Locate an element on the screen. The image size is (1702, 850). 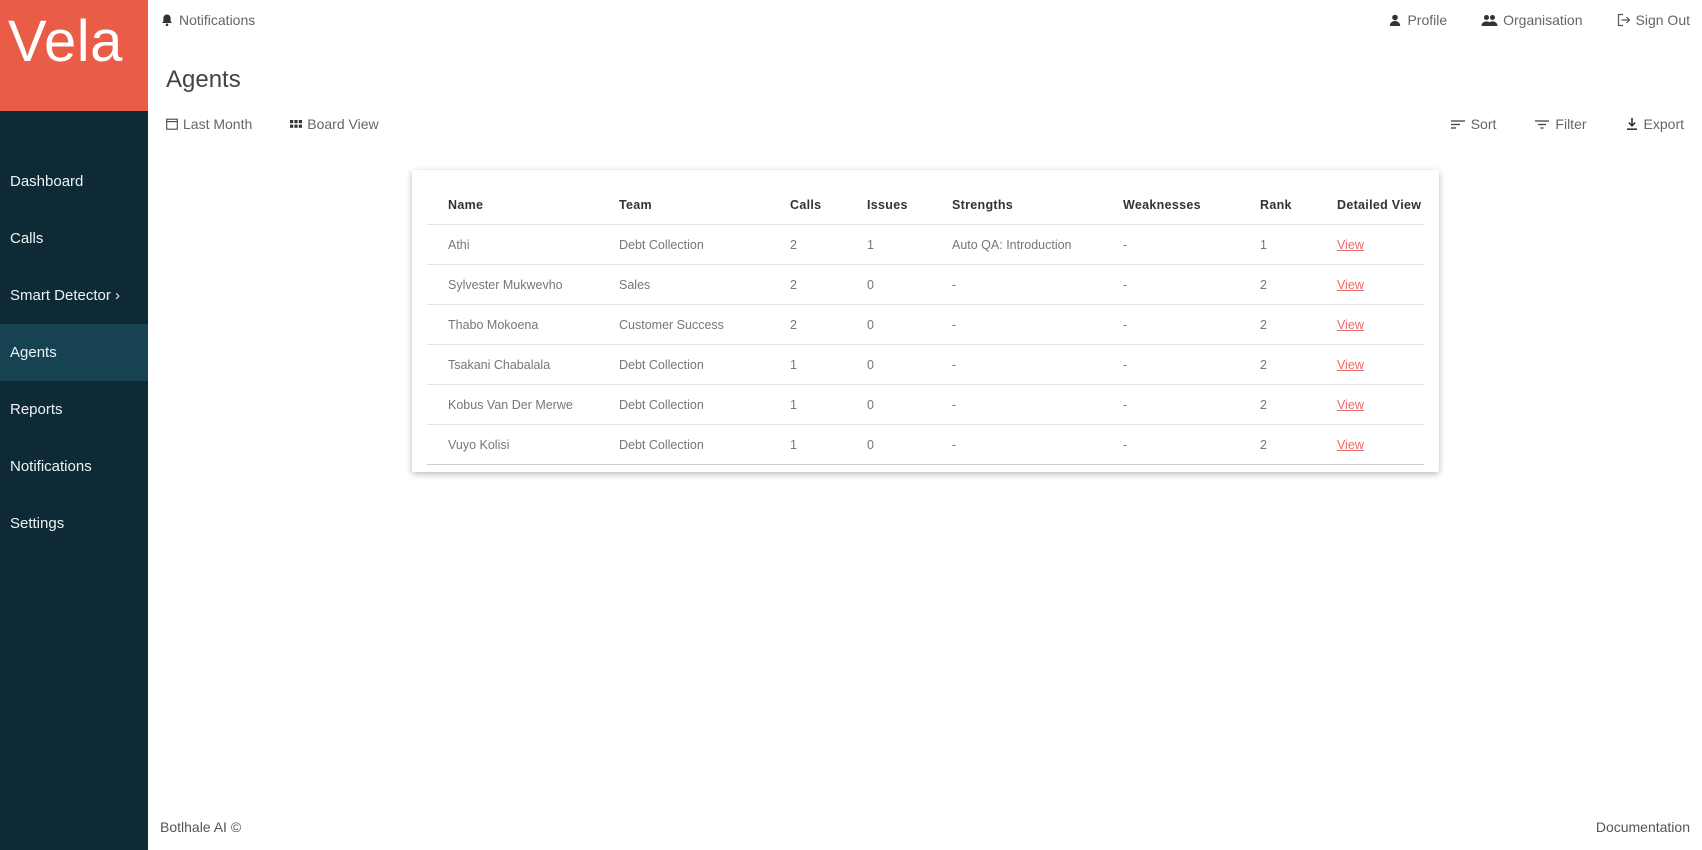
logo: Vela is located at coordinates (74, 55).